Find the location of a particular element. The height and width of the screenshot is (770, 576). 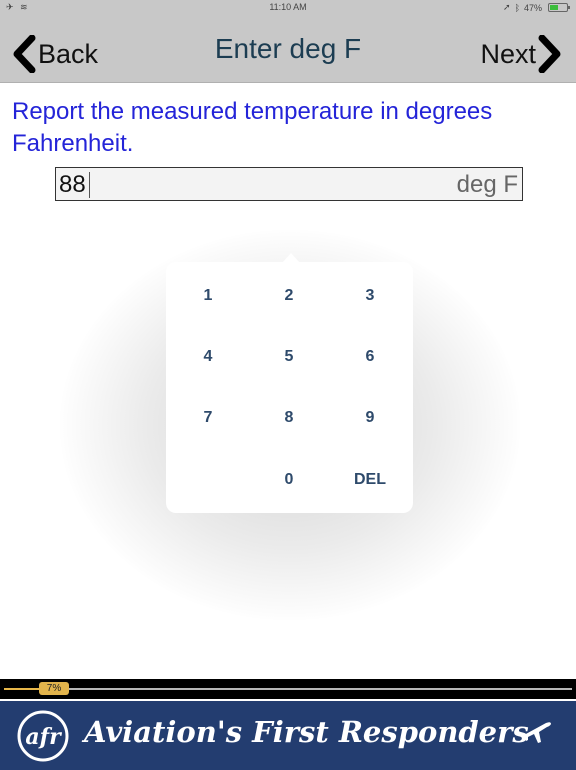

airplane-icon is located at coordinates (536, 732).